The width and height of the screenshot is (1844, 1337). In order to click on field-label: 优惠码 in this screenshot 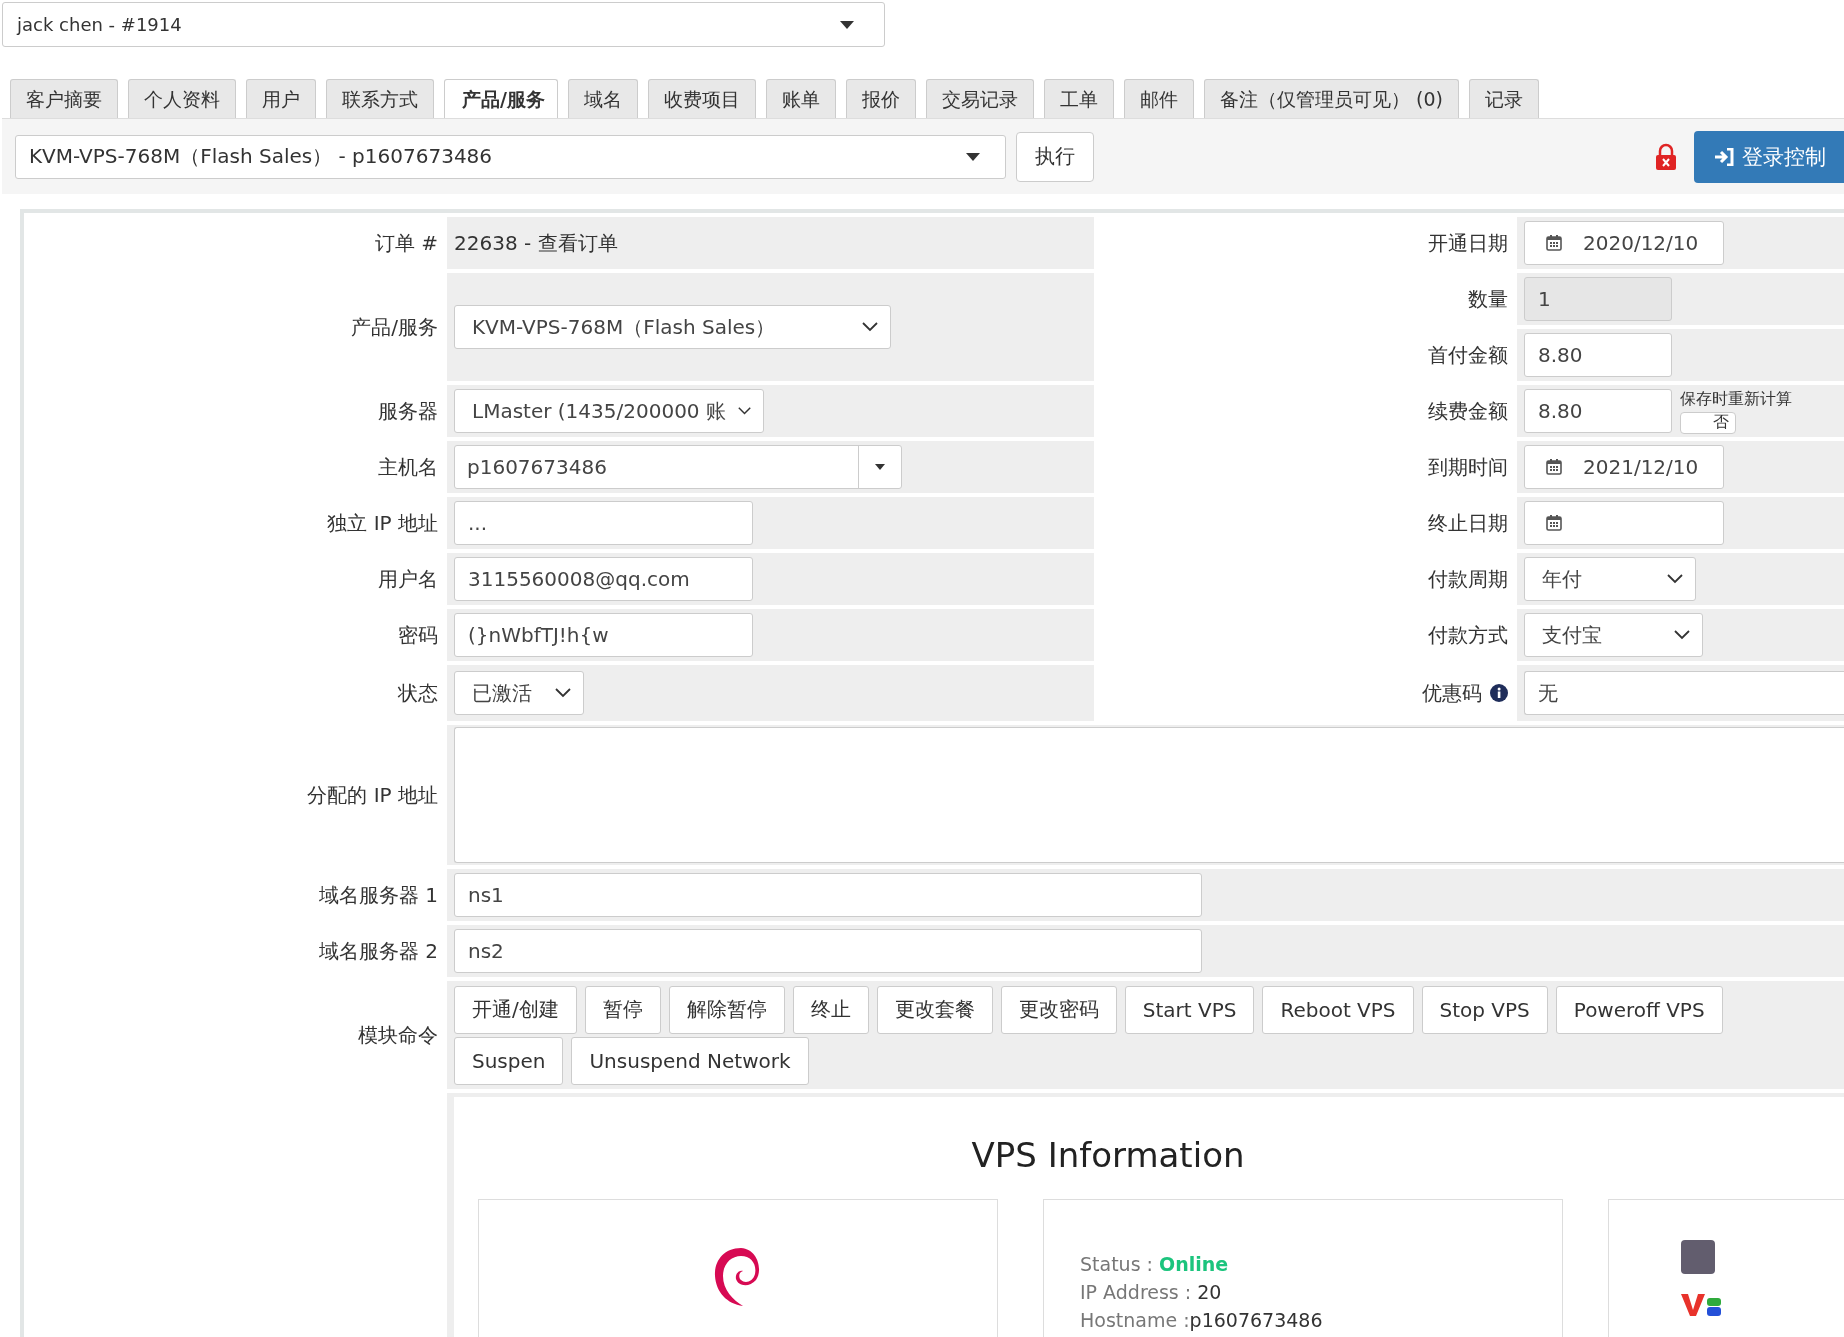, I will do `click(1452, 693)`.